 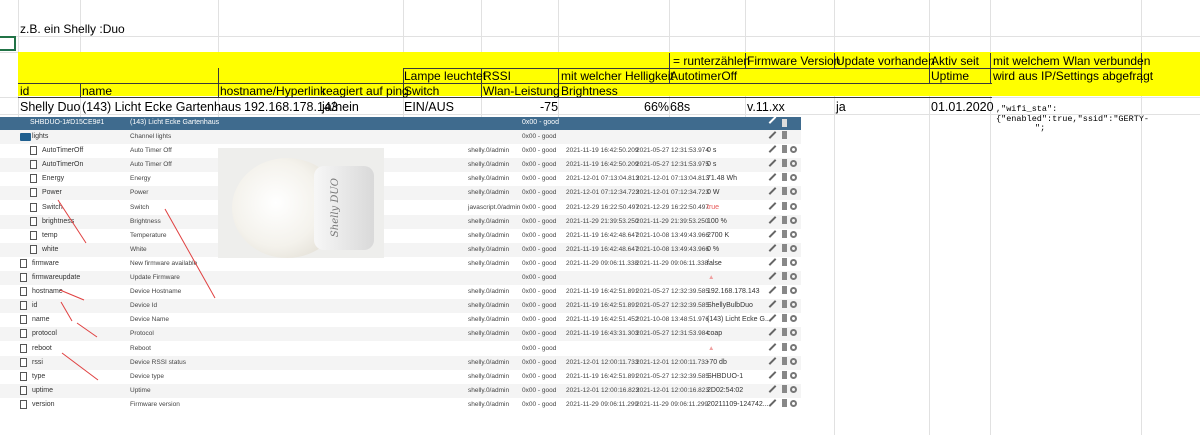 I want to click on annotation-arrows, so click(x=136, y=290).